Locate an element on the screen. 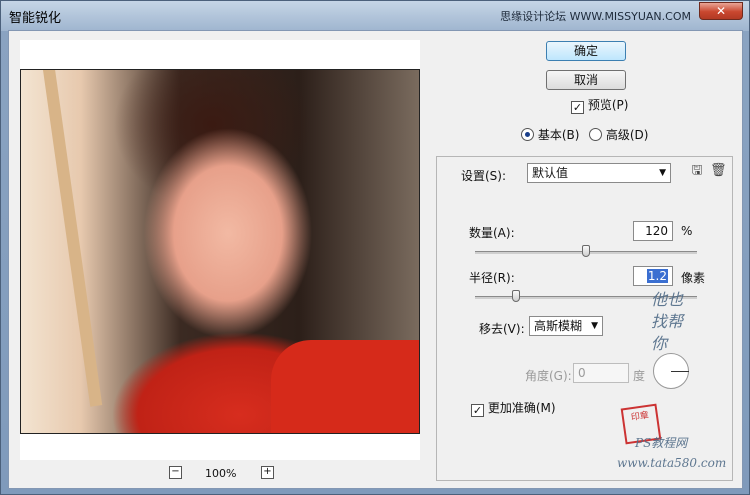  angle-input: 0 is located at coordinates (601, 373).